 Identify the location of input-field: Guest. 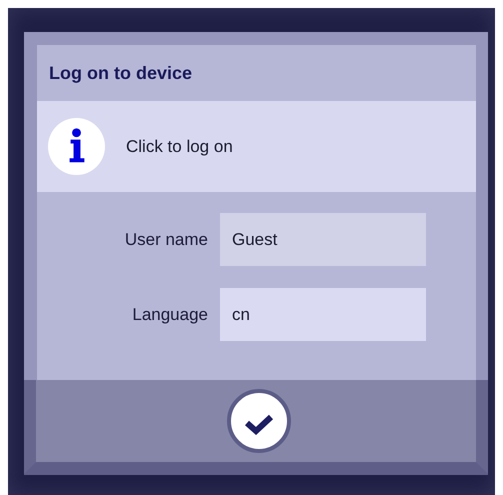
(323, 239).